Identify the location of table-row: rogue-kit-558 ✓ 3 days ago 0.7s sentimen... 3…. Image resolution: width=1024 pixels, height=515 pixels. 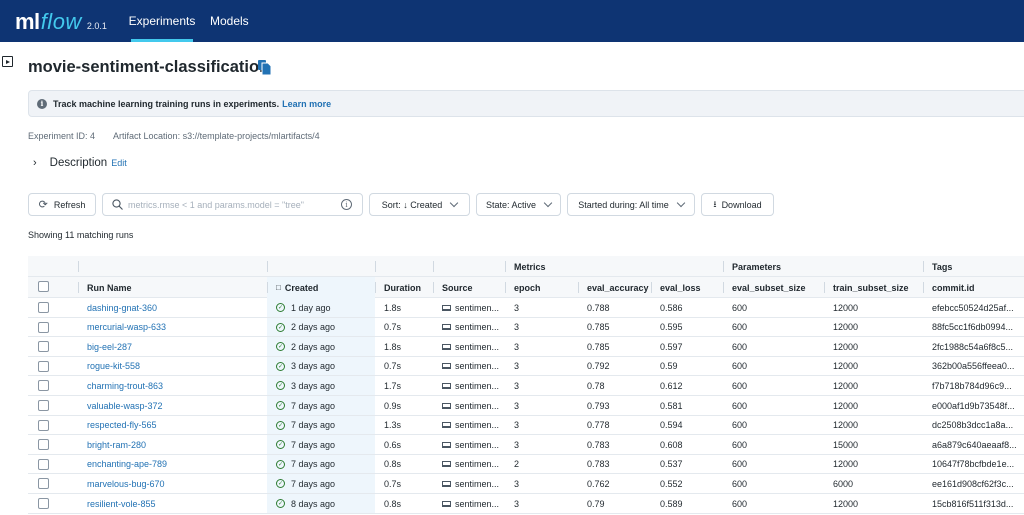
(526, 367).